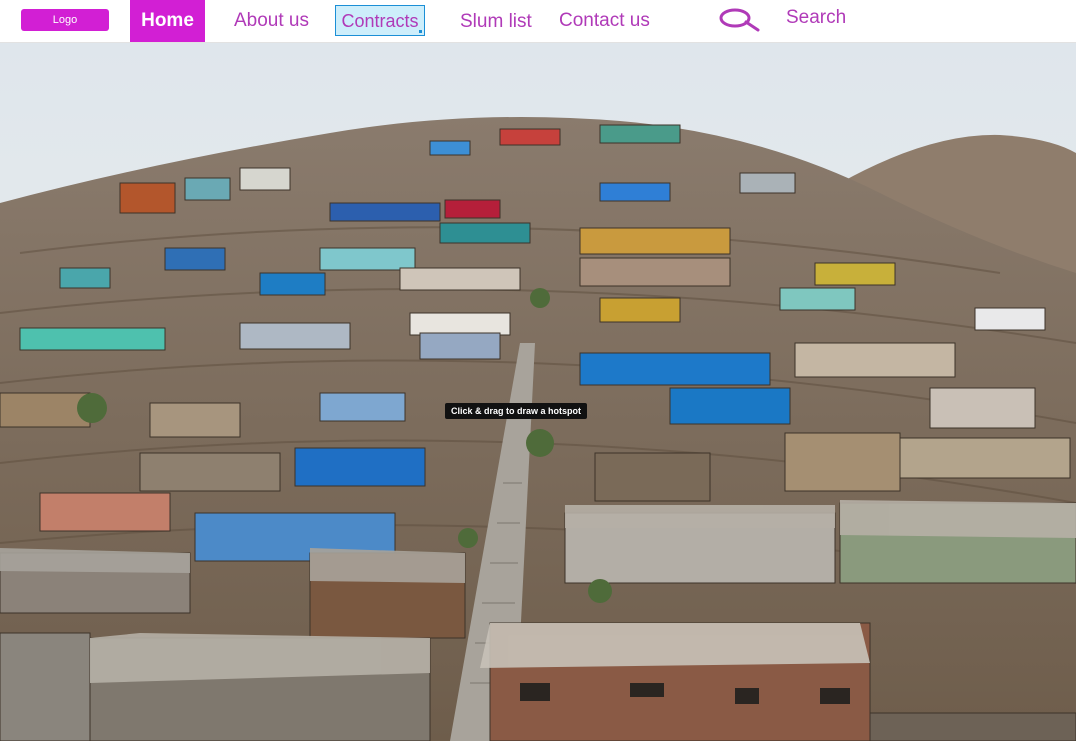 This screenshot has height=741, width=1076. I want to click on nav-contracts-link: Contracts, so click(380, 20).